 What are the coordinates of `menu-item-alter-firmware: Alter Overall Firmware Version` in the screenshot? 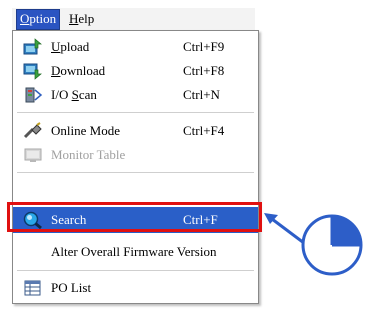 It's located at (135, 252).